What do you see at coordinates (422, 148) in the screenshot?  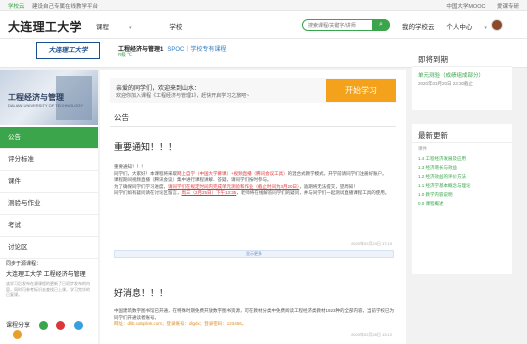 I see `updates-category: 课件` at bounding box center [422, 148].